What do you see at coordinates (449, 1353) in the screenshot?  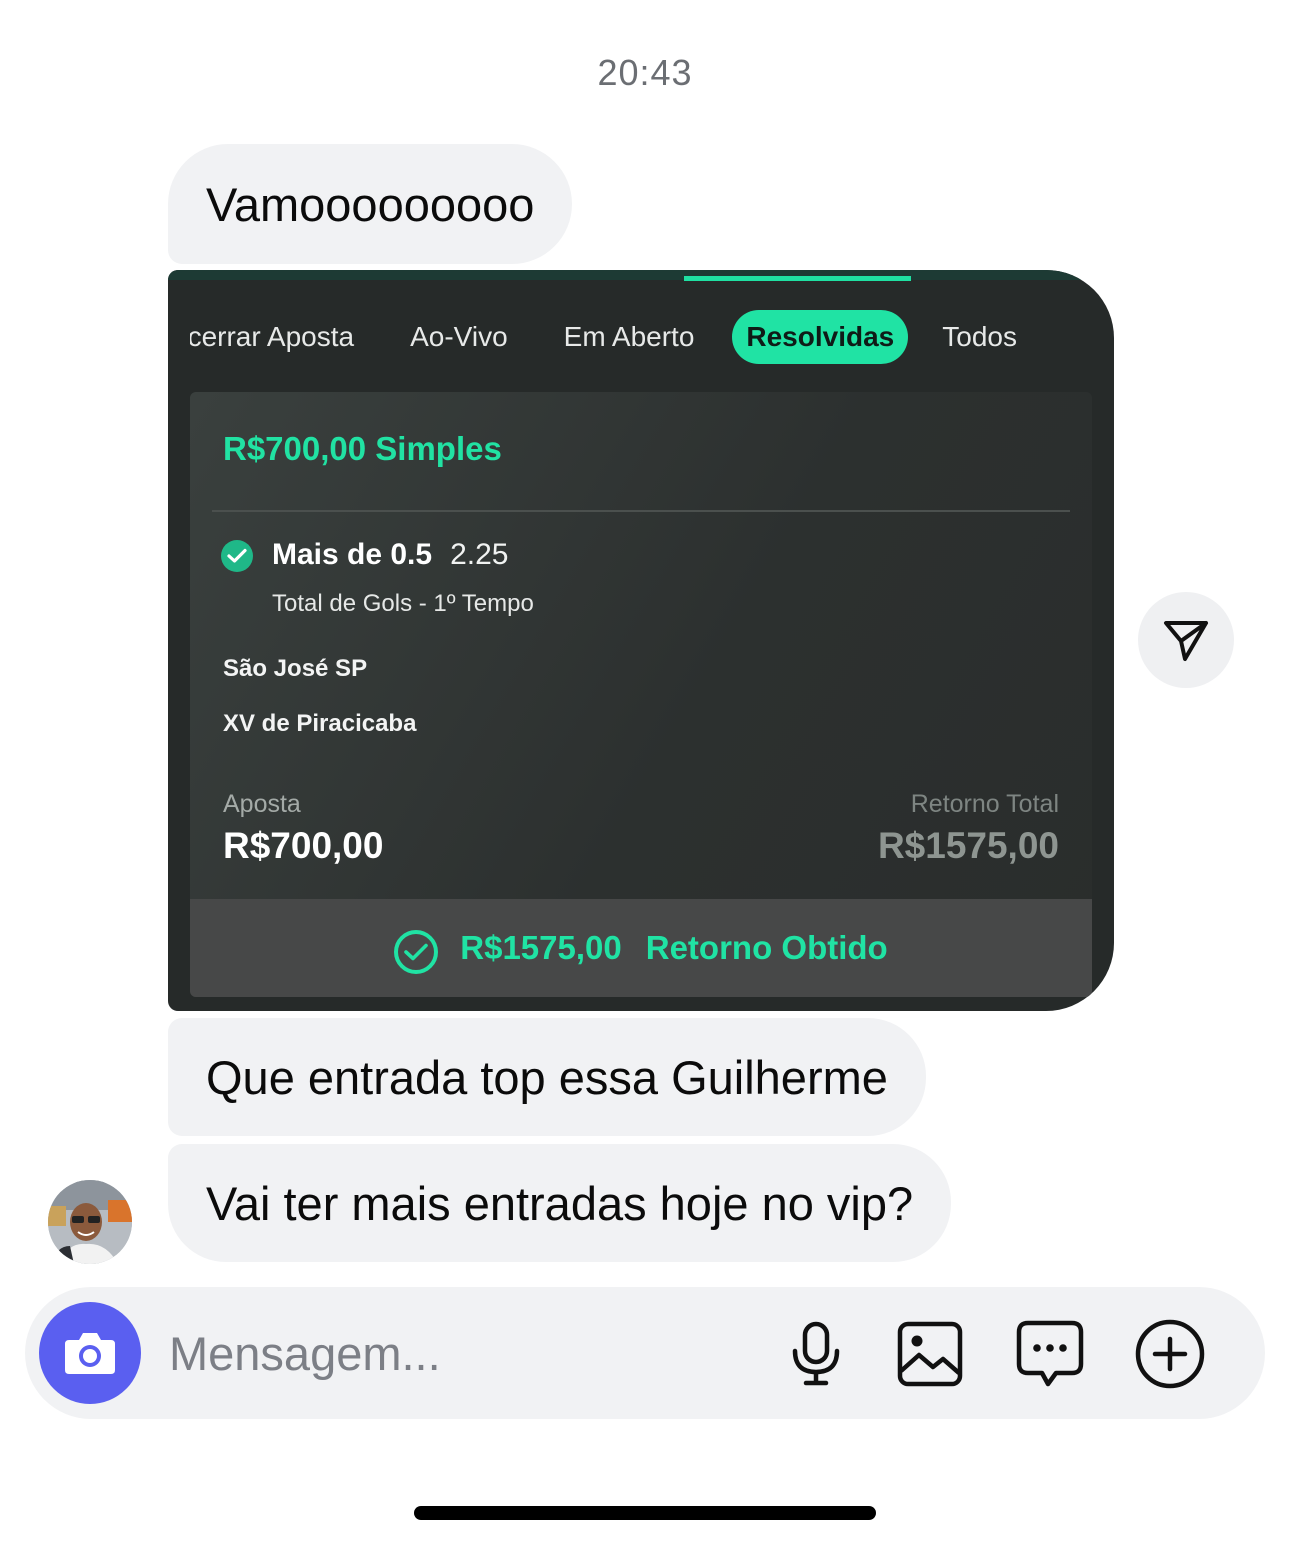 I see `message-input` at bounding box center [449, 1353].